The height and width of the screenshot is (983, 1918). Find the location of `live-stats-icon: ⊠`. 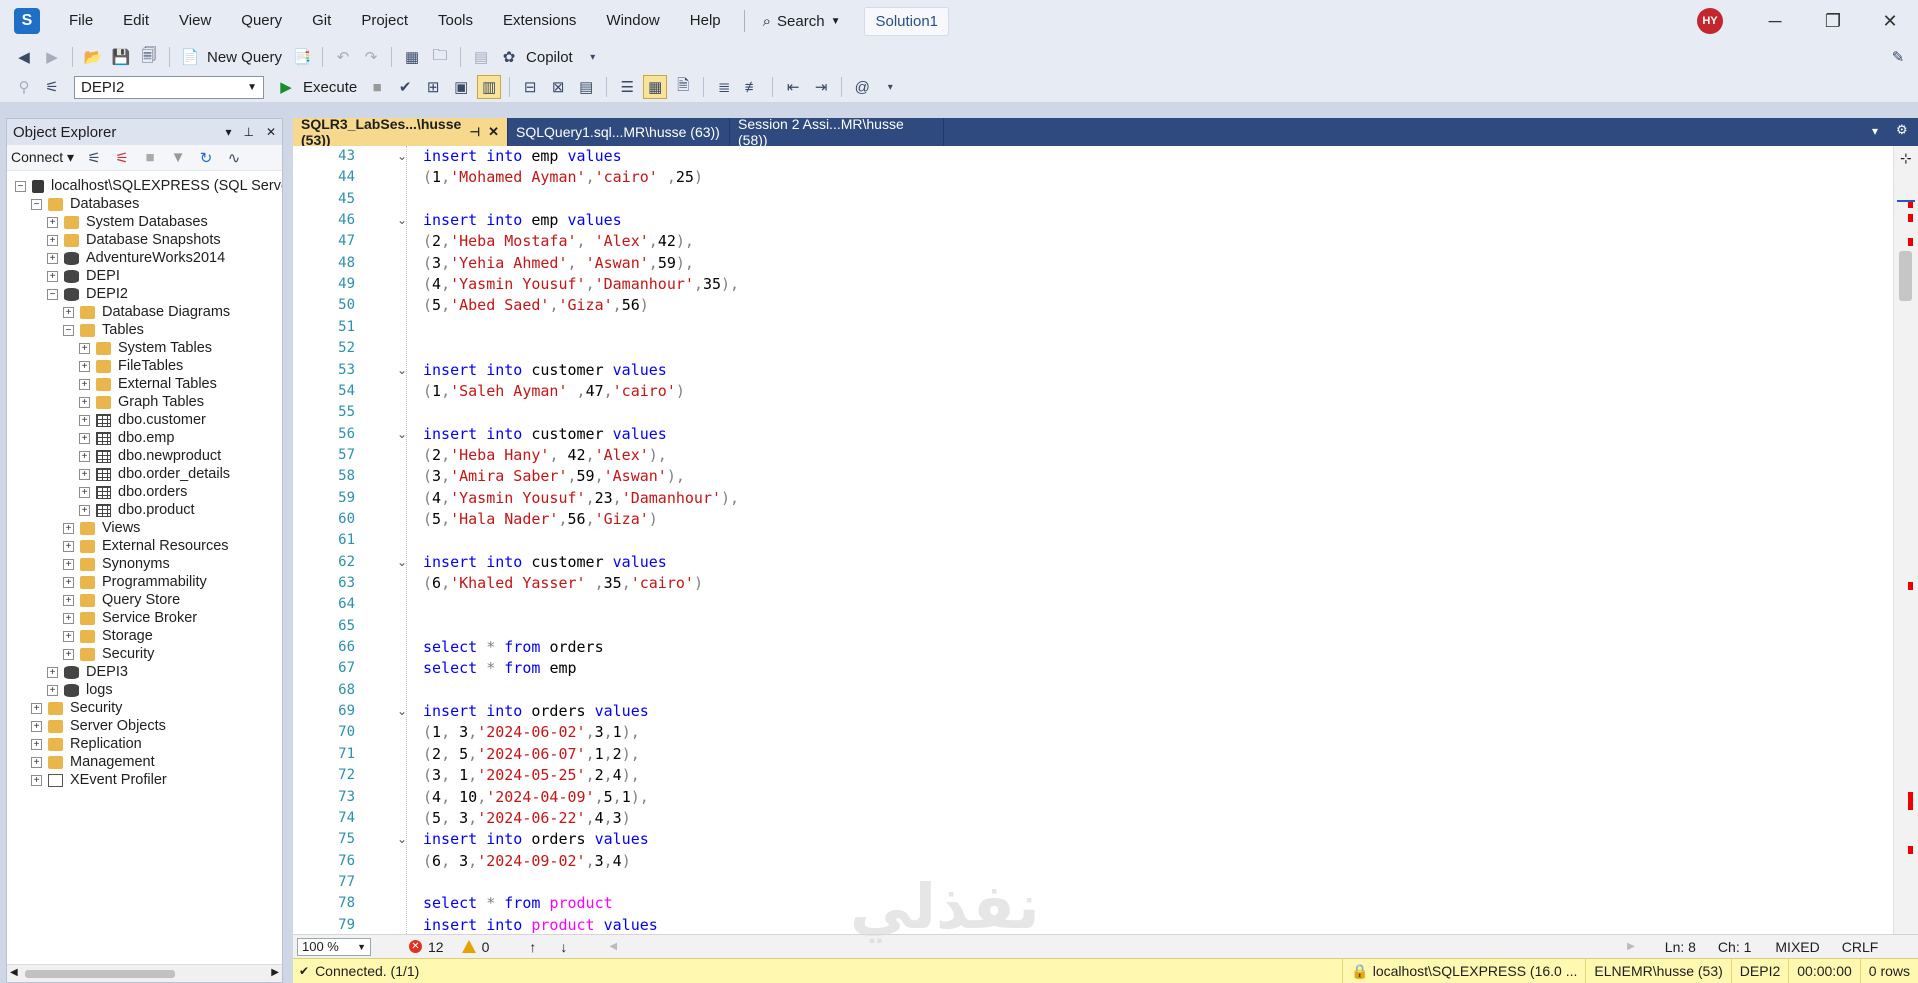

live-stats-icon: ⊠ is located at coordinates (558, 87).